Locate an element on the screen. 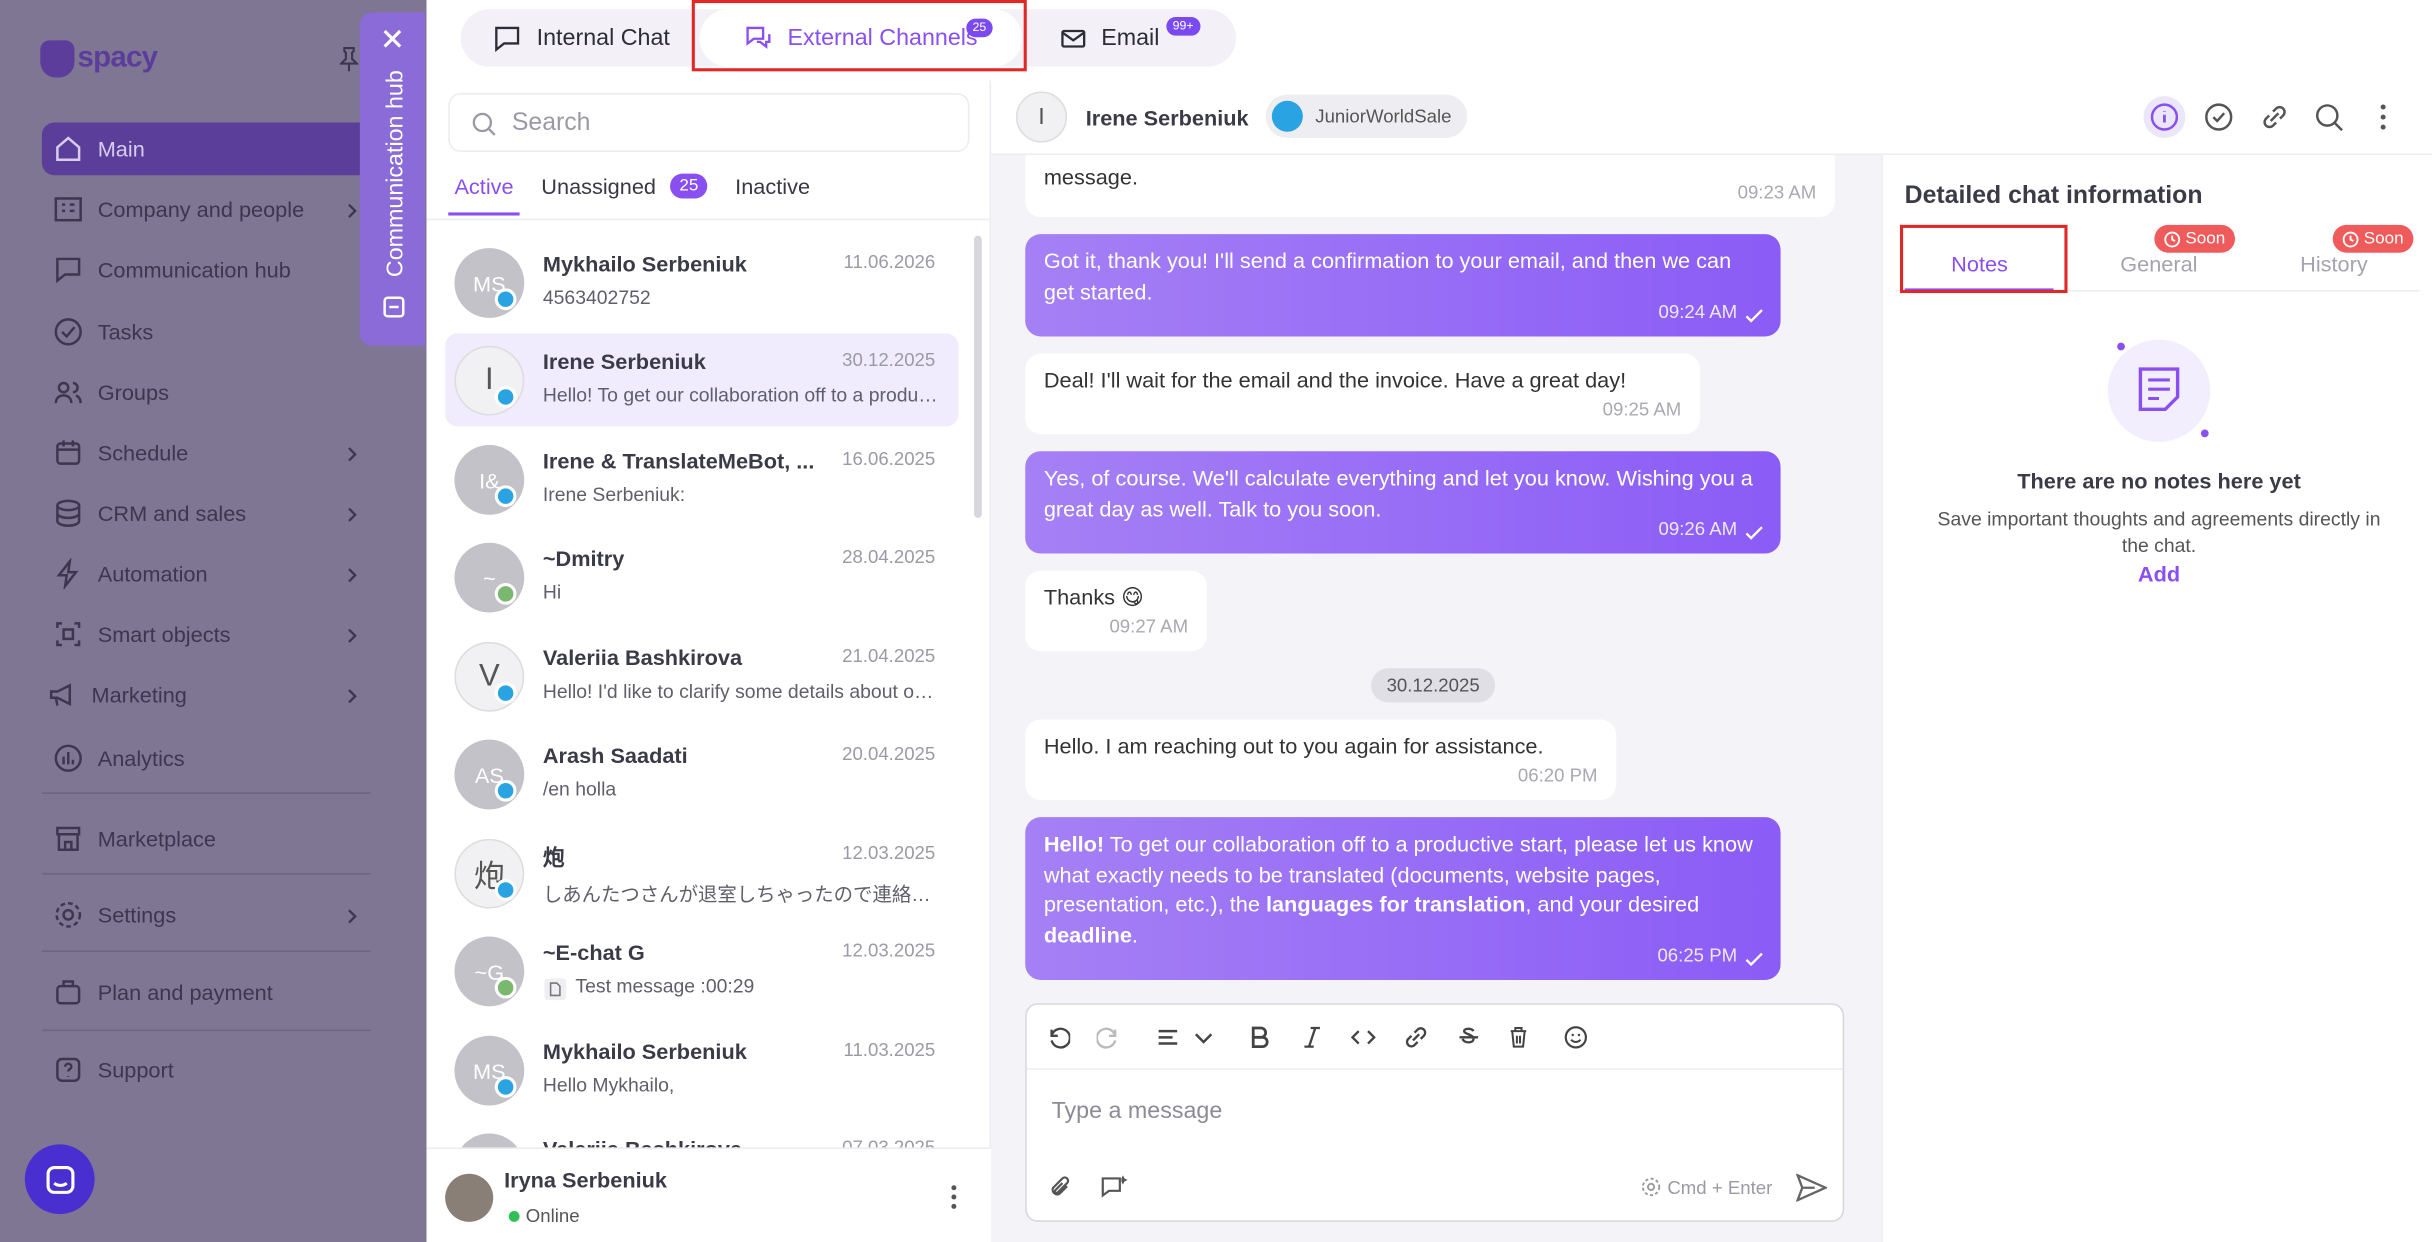  chat-list-item: ~ ~Dmitry 28.04.2025 Hi is located at coordinates (701, 576).